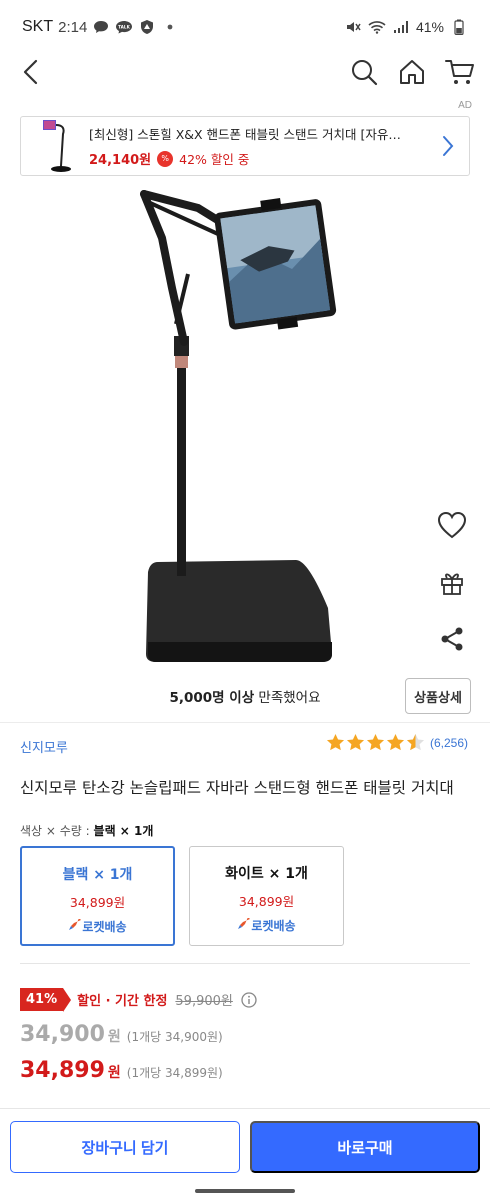 This screenshot has height=1200, width=490. I want to click on price-per-unit: (1개당 34,900원), so click(174, 1037).